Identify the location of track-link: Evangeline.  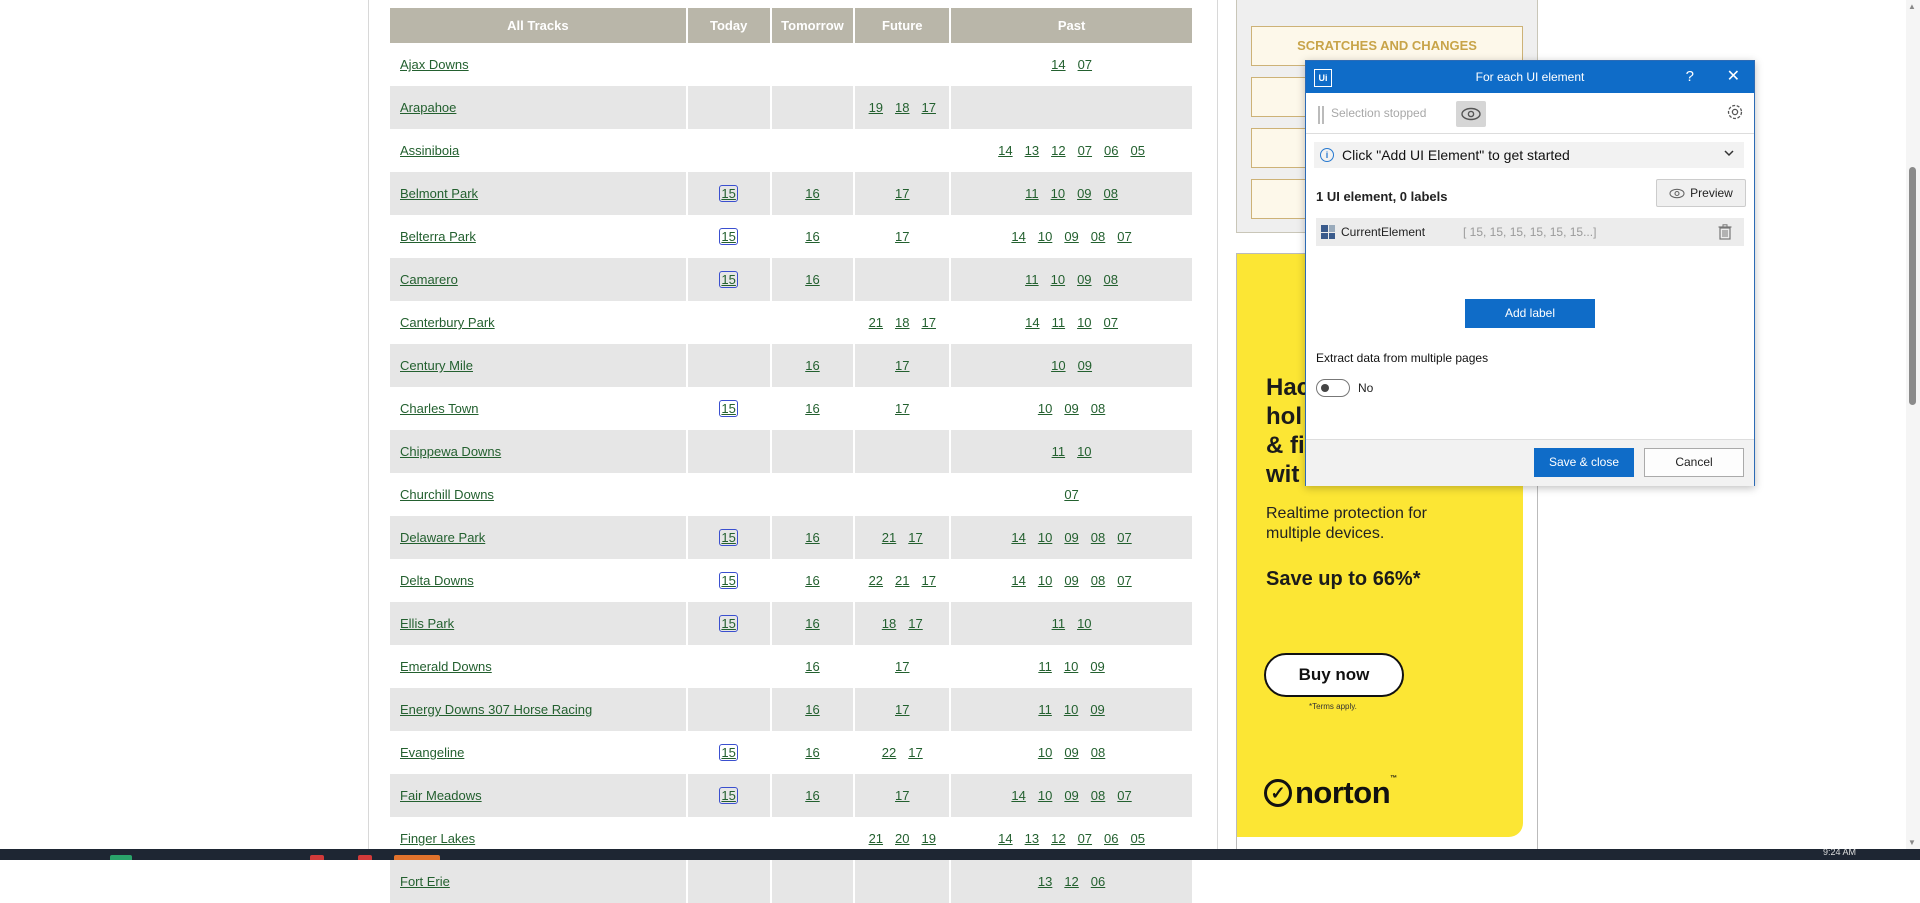
(432, 752).